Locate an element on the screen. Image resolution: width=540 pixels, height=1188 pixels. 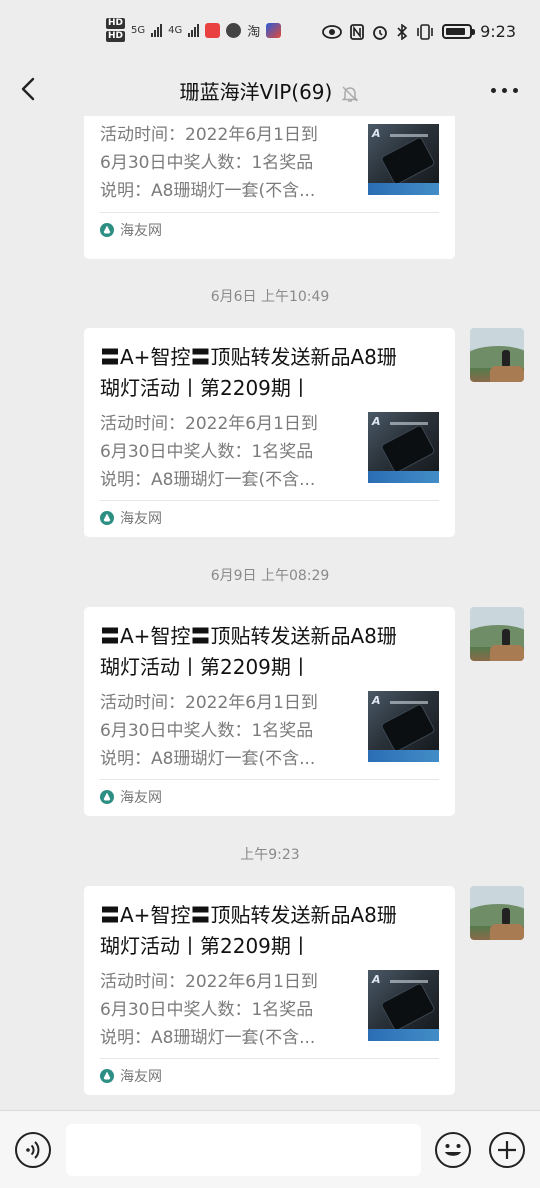
bluetooth-icon is located at coordinates (402, 31).